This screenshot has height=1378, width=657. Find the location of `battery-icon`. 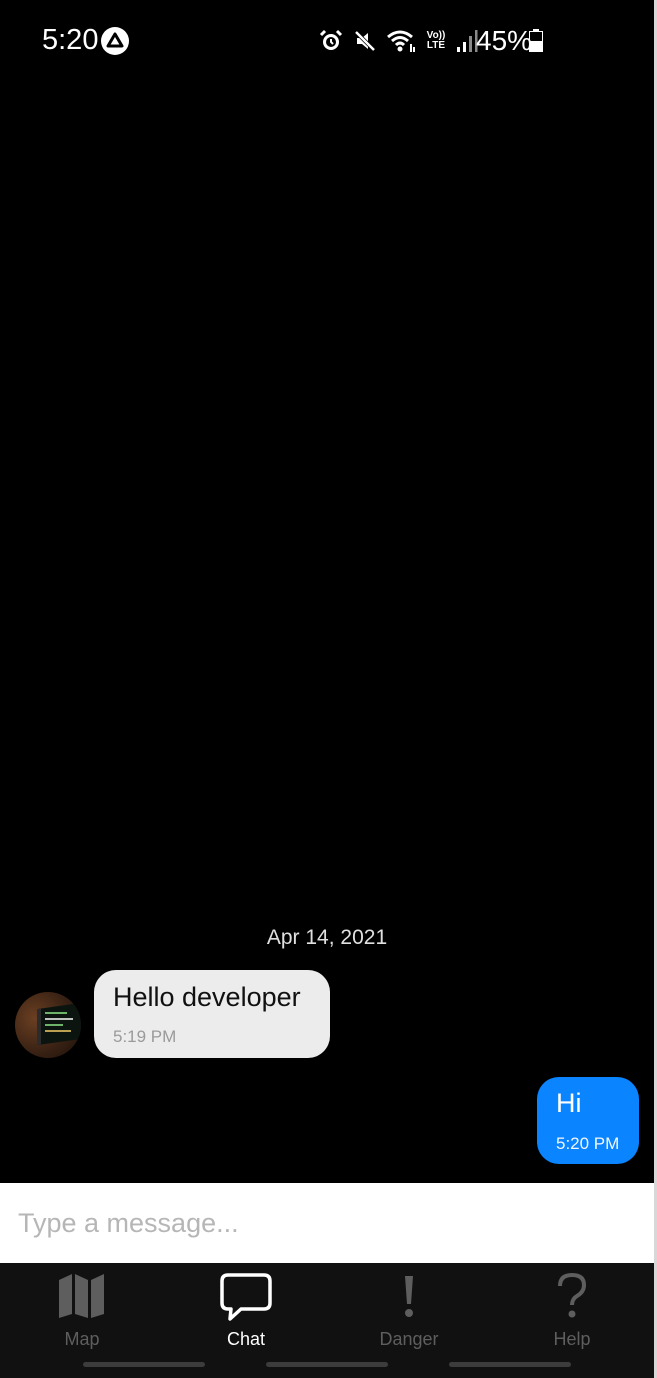

battery-icon is located at coordinates (536, 40).